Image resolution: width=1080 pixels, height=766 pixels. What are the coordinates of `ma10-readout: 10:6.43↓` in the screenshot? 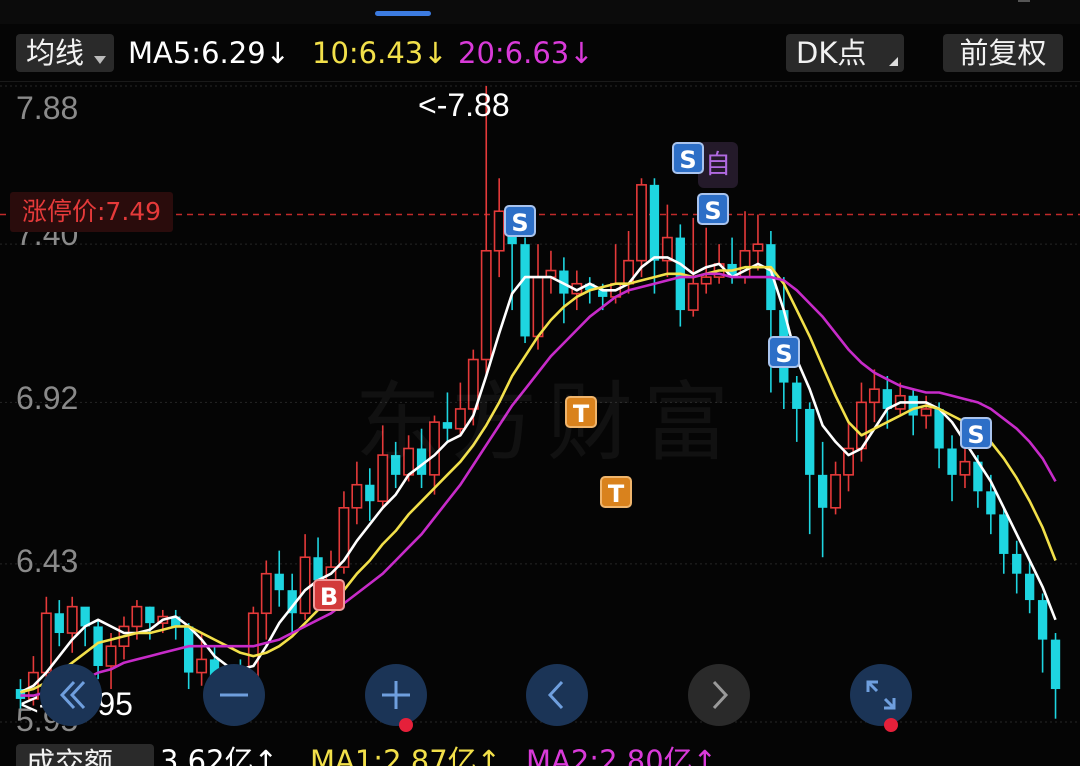 It's located at (380, 53).